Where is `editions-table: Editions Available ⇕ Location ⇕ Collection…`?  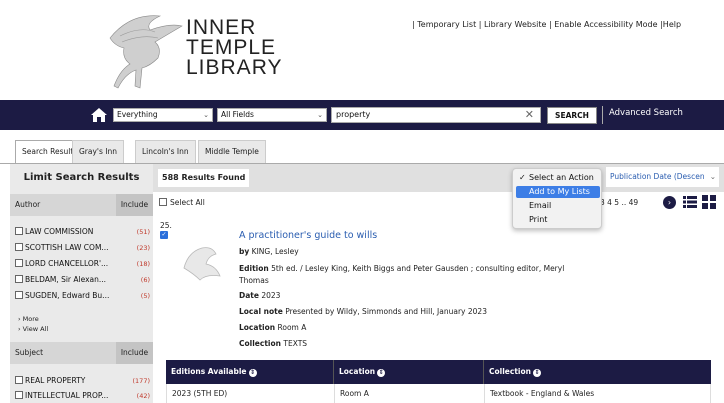
editions-table: Editions Available ⇕ Location ⇕ Collection… is located at coordinates (438, 381).